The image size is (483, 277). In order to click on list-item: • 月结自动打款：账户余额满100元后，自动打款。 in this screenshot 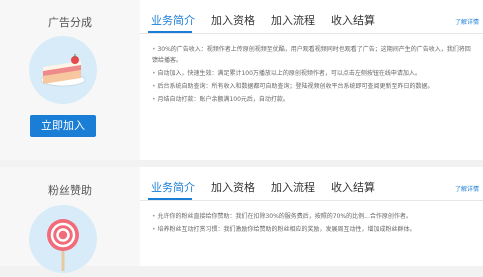, I will do `click(220, 99)`.